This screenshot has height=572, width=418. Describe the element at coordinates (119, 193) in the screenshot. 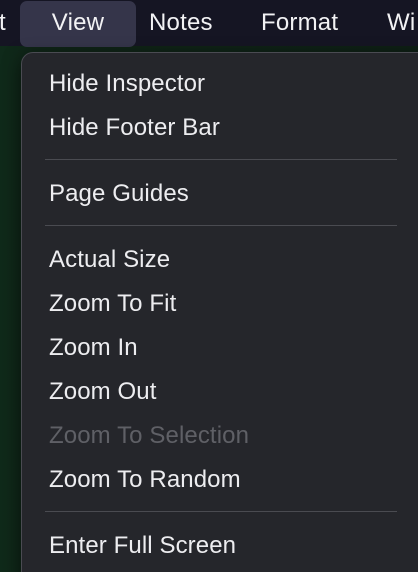

I see `menu-item-label: Page Guides` at that location.